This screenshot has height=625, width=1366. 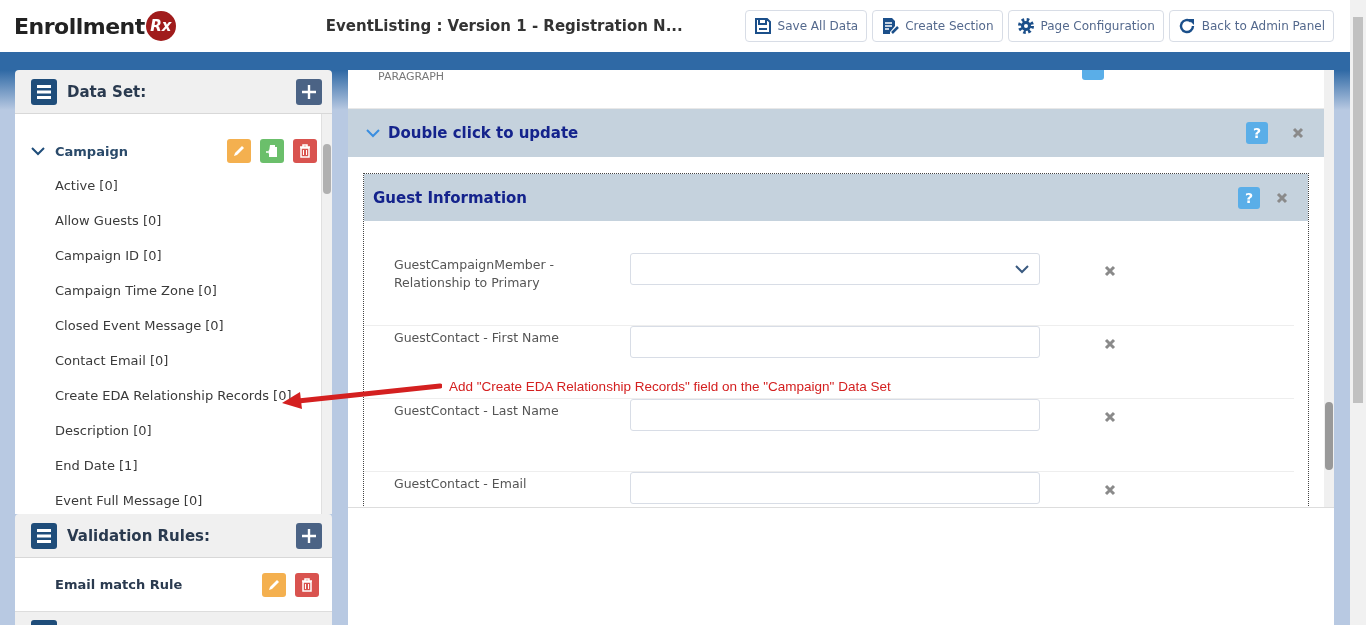 What do you see at coordinates (890, 26) in the screenshot?
I see `document-edit-icon` at bounding box center [890, 26].